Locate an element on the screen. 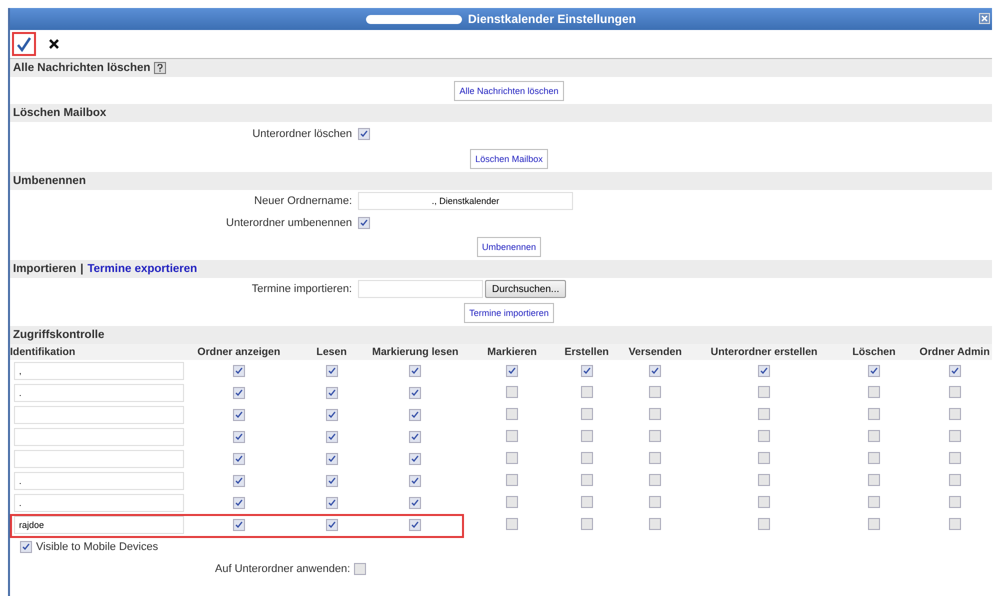 This screenshot has height=596, width=1000. rename-button: Umbenennen is located at coordinates (509, 247).